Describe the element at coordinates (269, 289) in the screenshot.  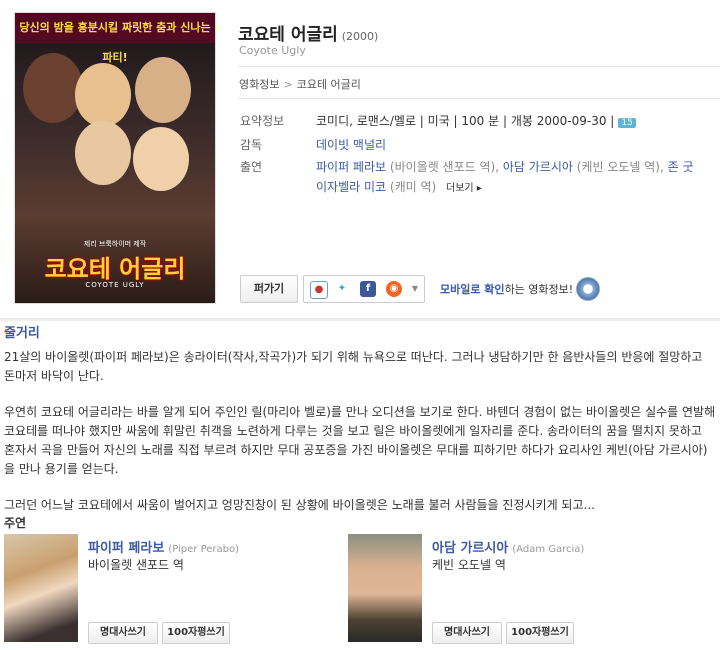
I see `scrap-button: 퍼가기` at that location.